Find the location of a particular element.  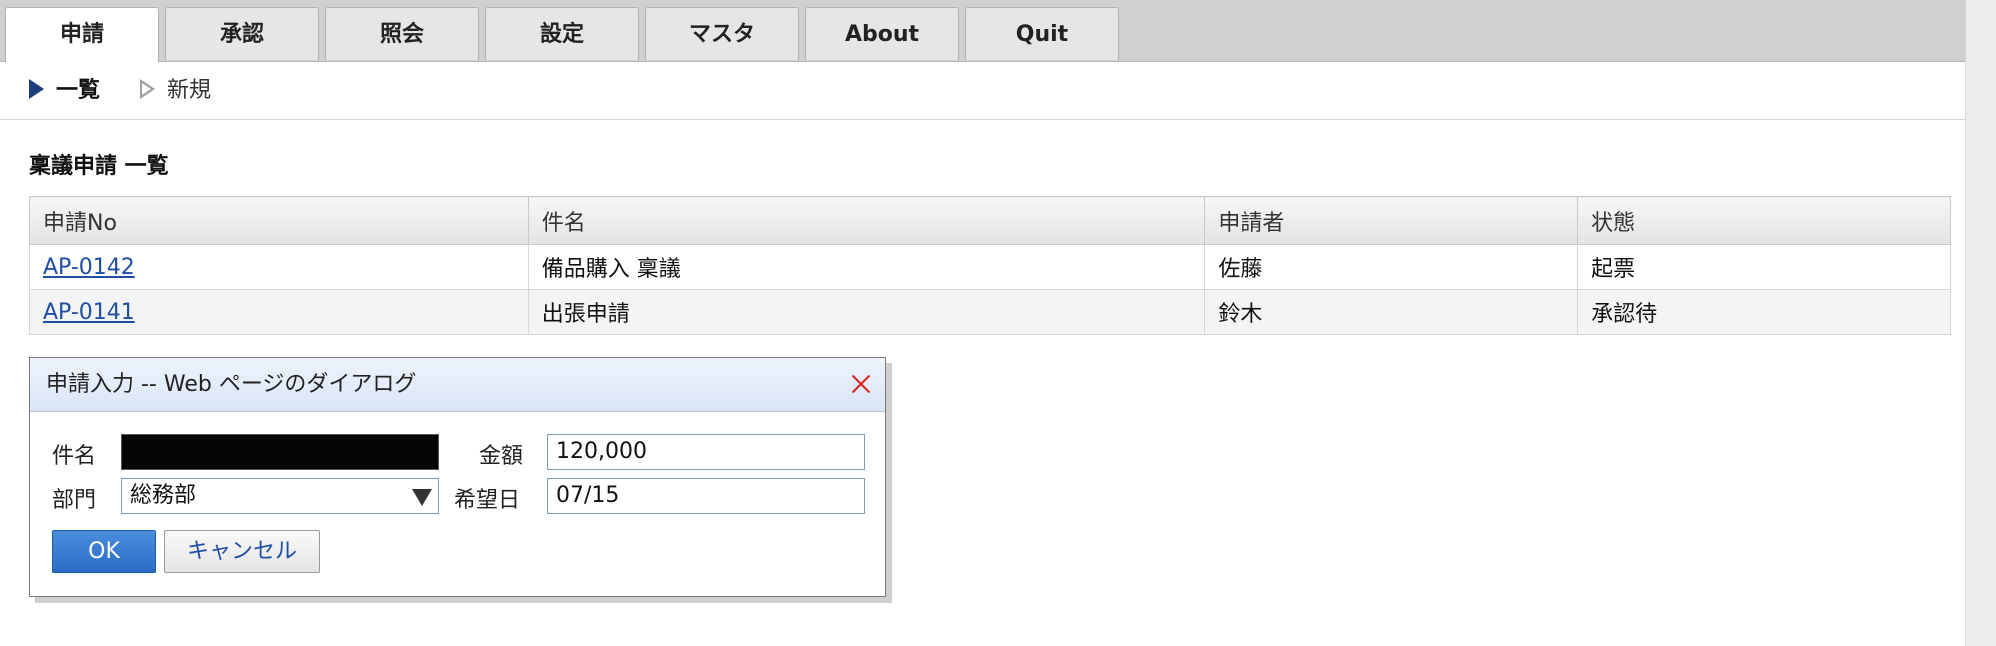

top-tab-bar: 申請 承認 照会 設定 マスタ About Quit is located at coordinates (982, 31).